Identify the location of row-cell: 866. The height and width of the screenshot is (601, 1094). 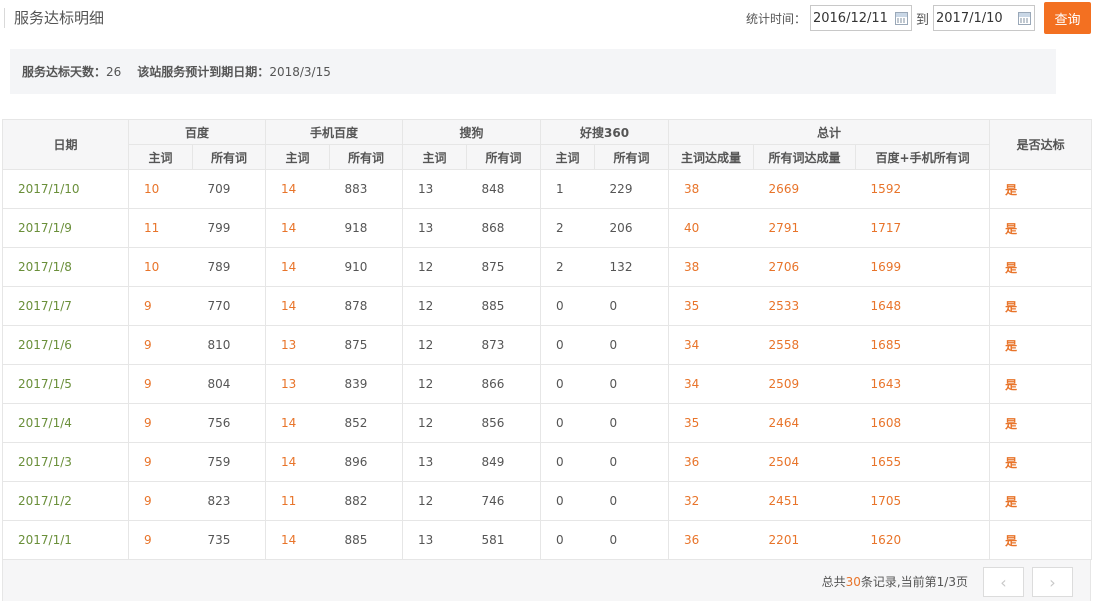
(504, 384).